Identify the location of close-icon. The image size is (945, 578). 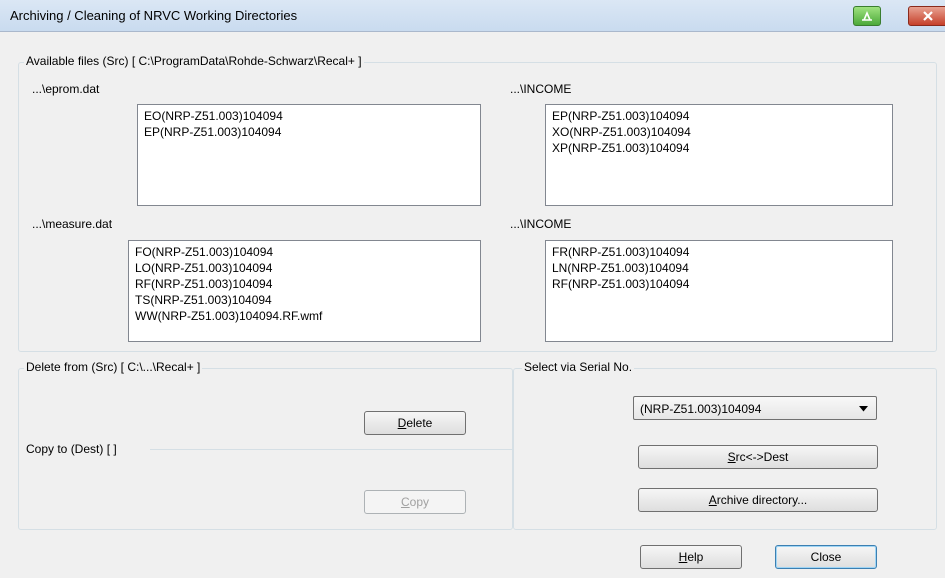
(928, 16).